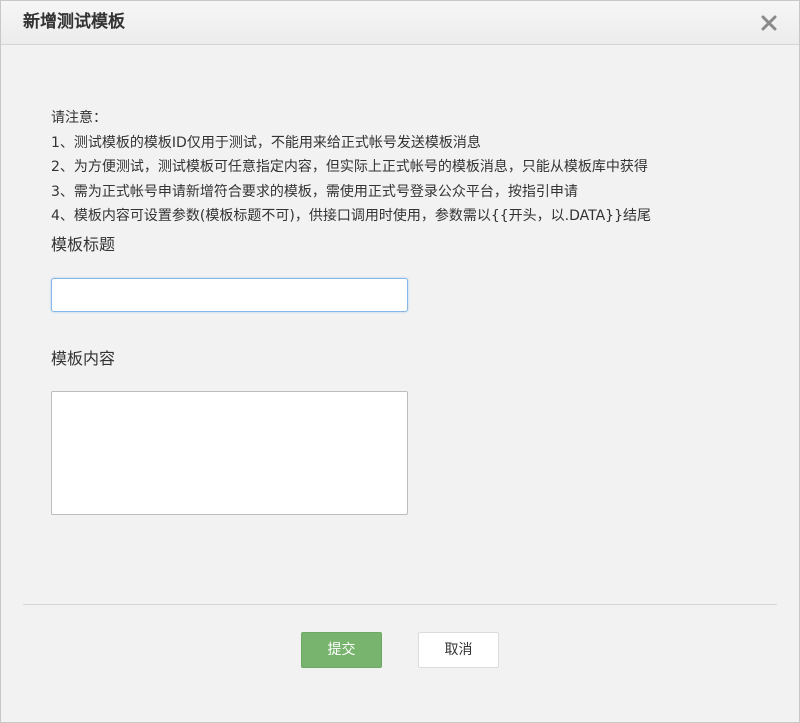  Describe the element at coordinates (341, 650) in the screenshot. I see `submit-button: 提交` at that location.